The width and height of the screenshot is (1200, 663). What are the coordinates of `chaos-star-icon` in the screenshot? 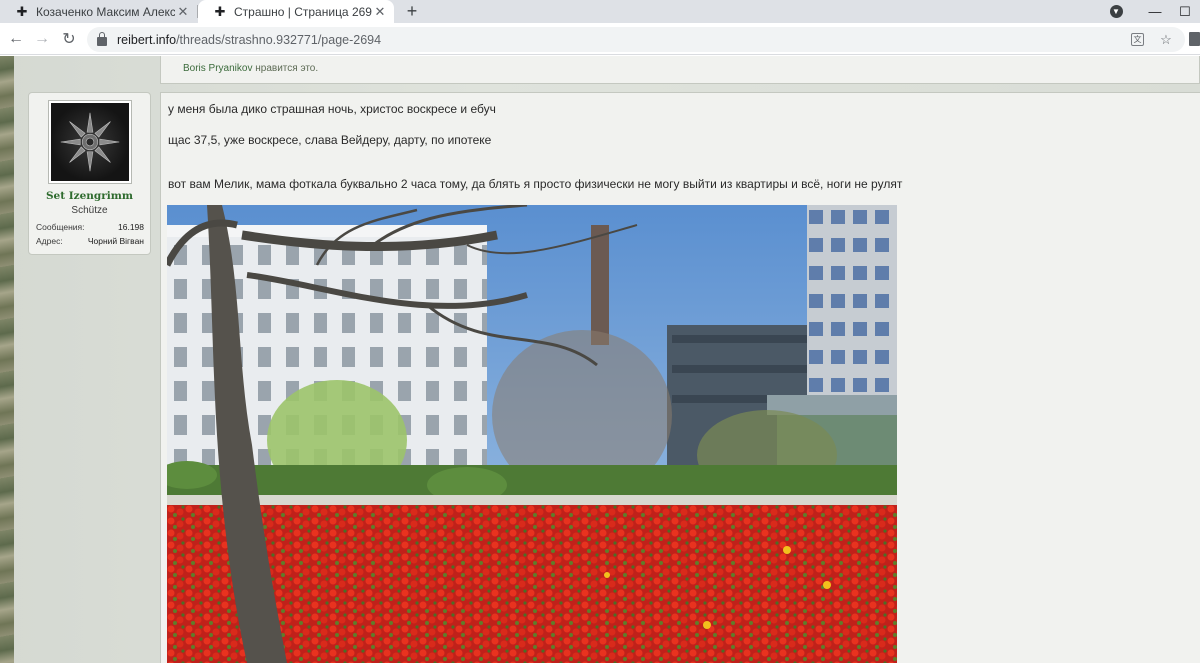 It's located at (90, 142).